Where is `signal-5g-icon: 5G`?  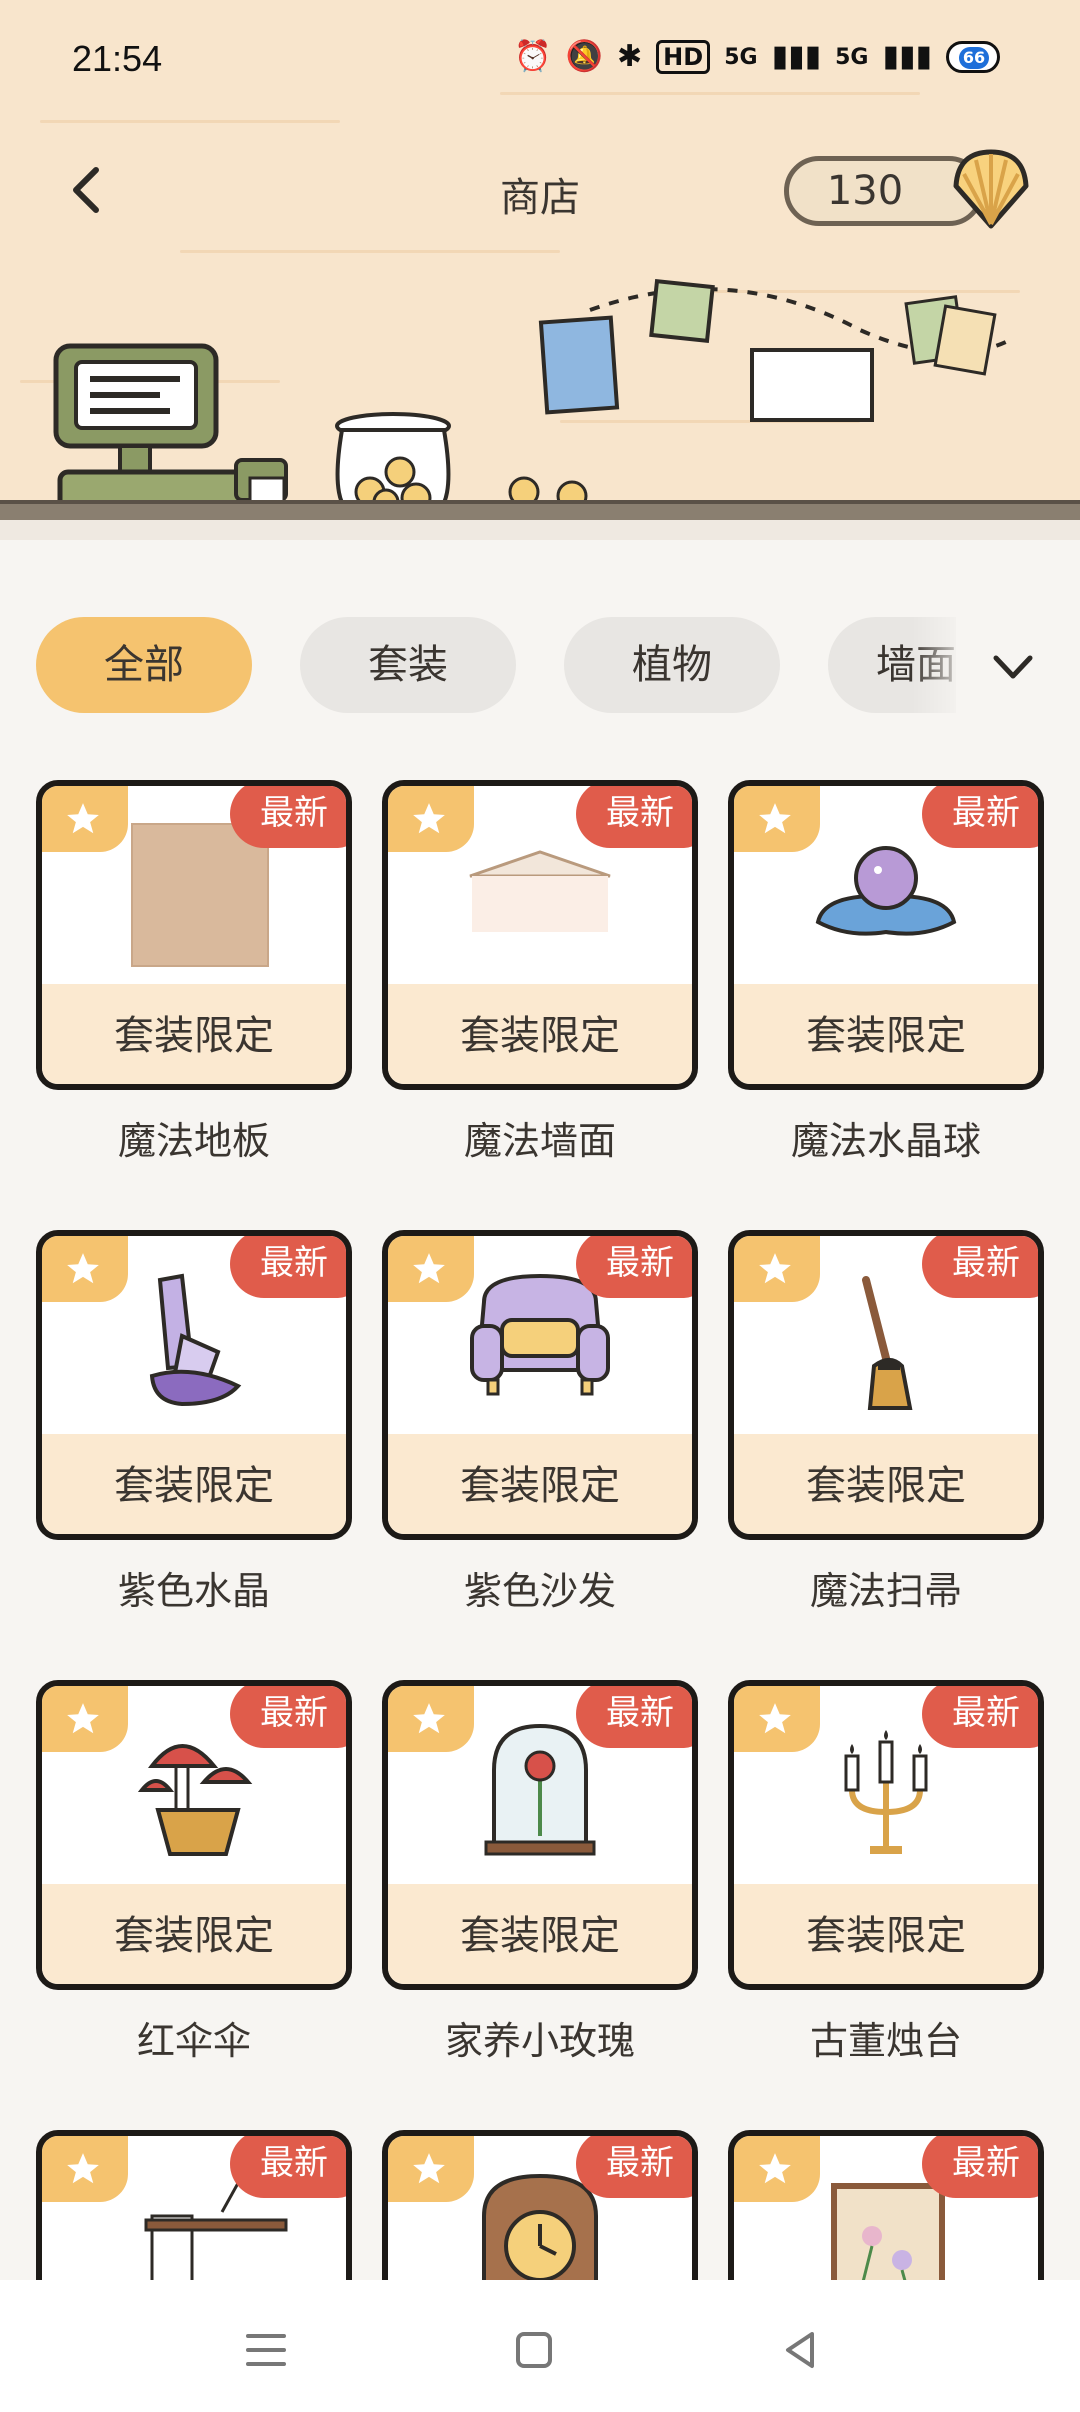
signal-5g-icon: 5G is located at coordinates (741, 57).